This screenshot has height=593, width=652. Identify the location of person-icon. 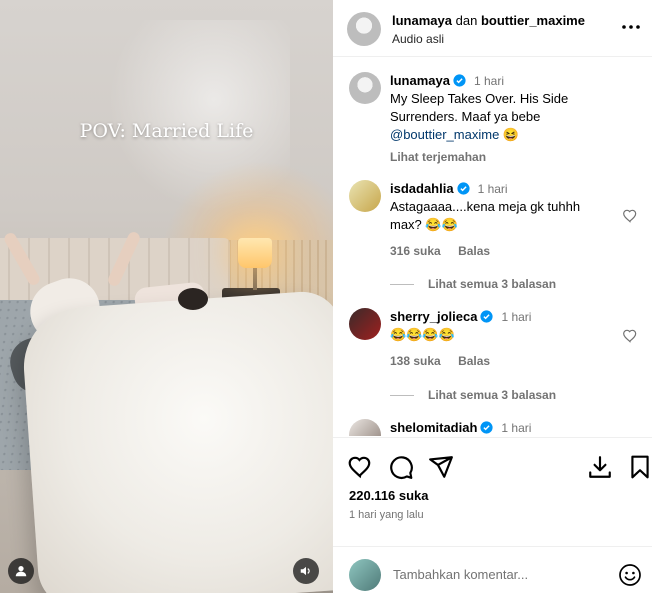
(21, 571).